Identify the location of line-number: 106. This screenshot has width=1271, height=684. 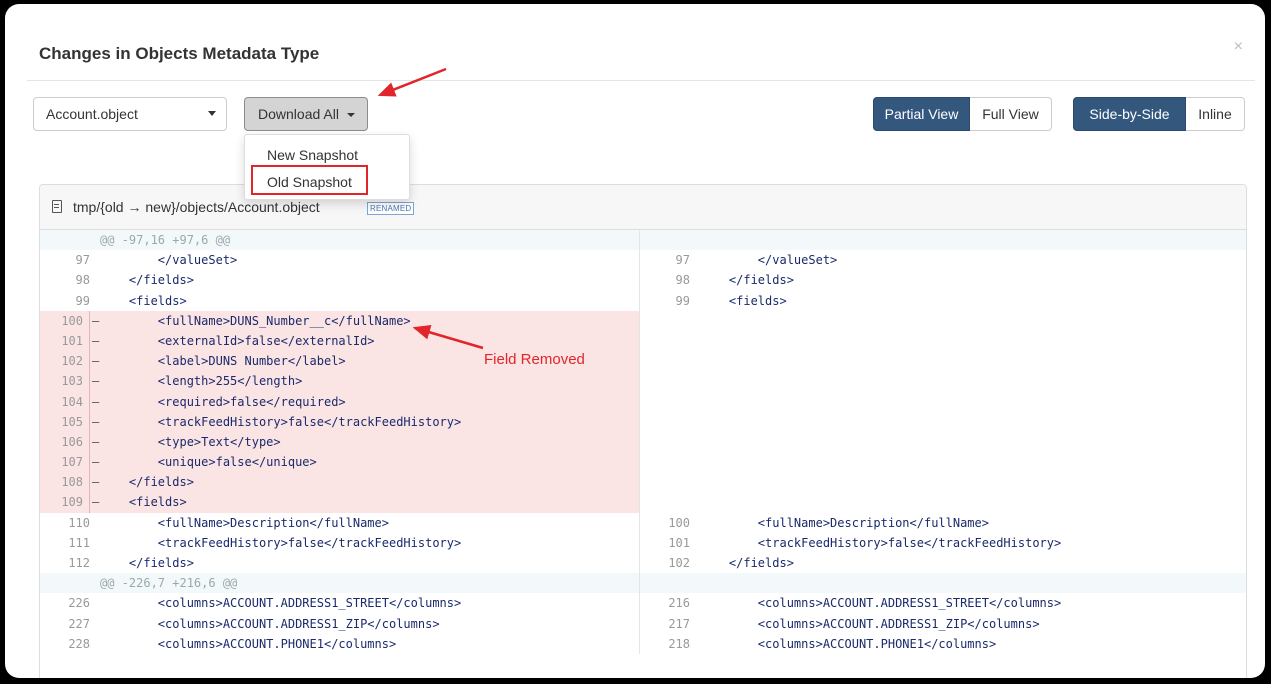
(65, 442).